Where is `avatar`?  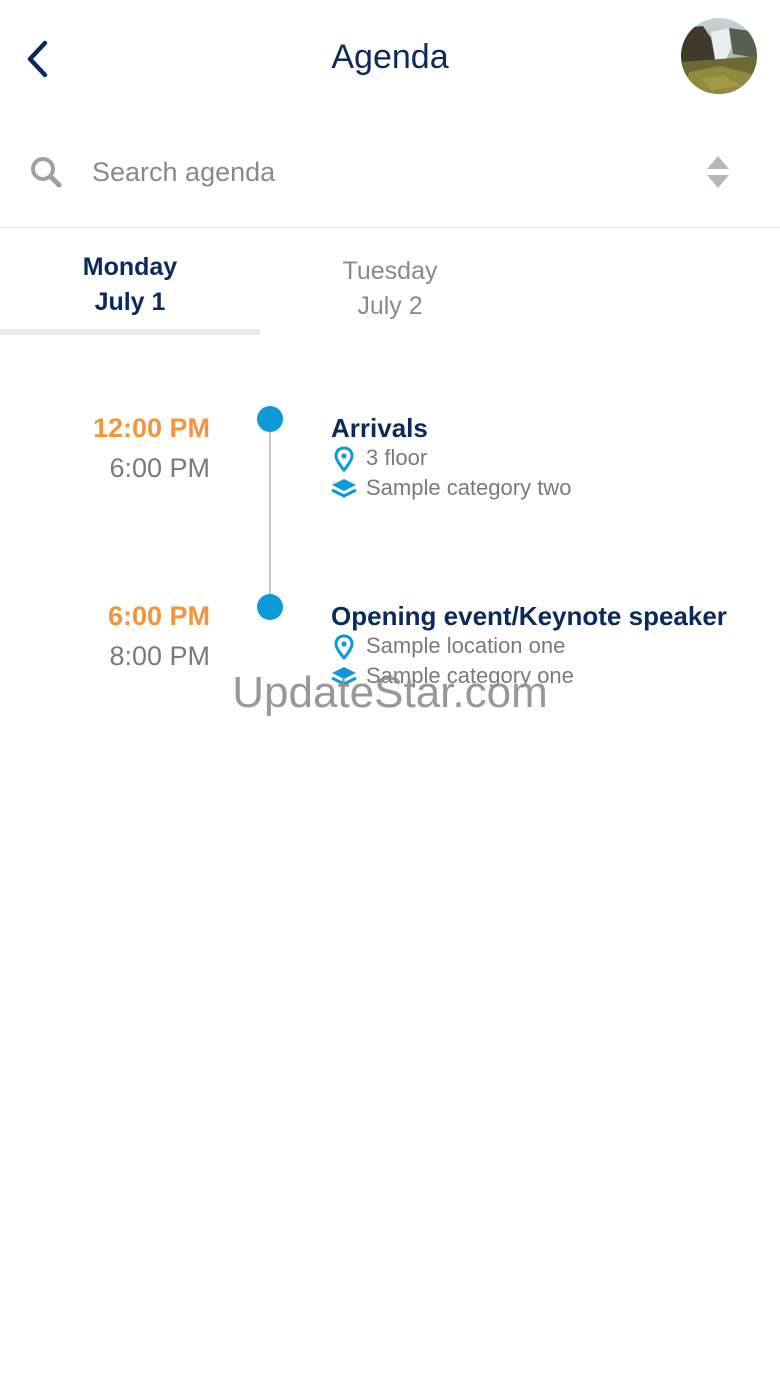 avatar is located at coordinates (719, 56).